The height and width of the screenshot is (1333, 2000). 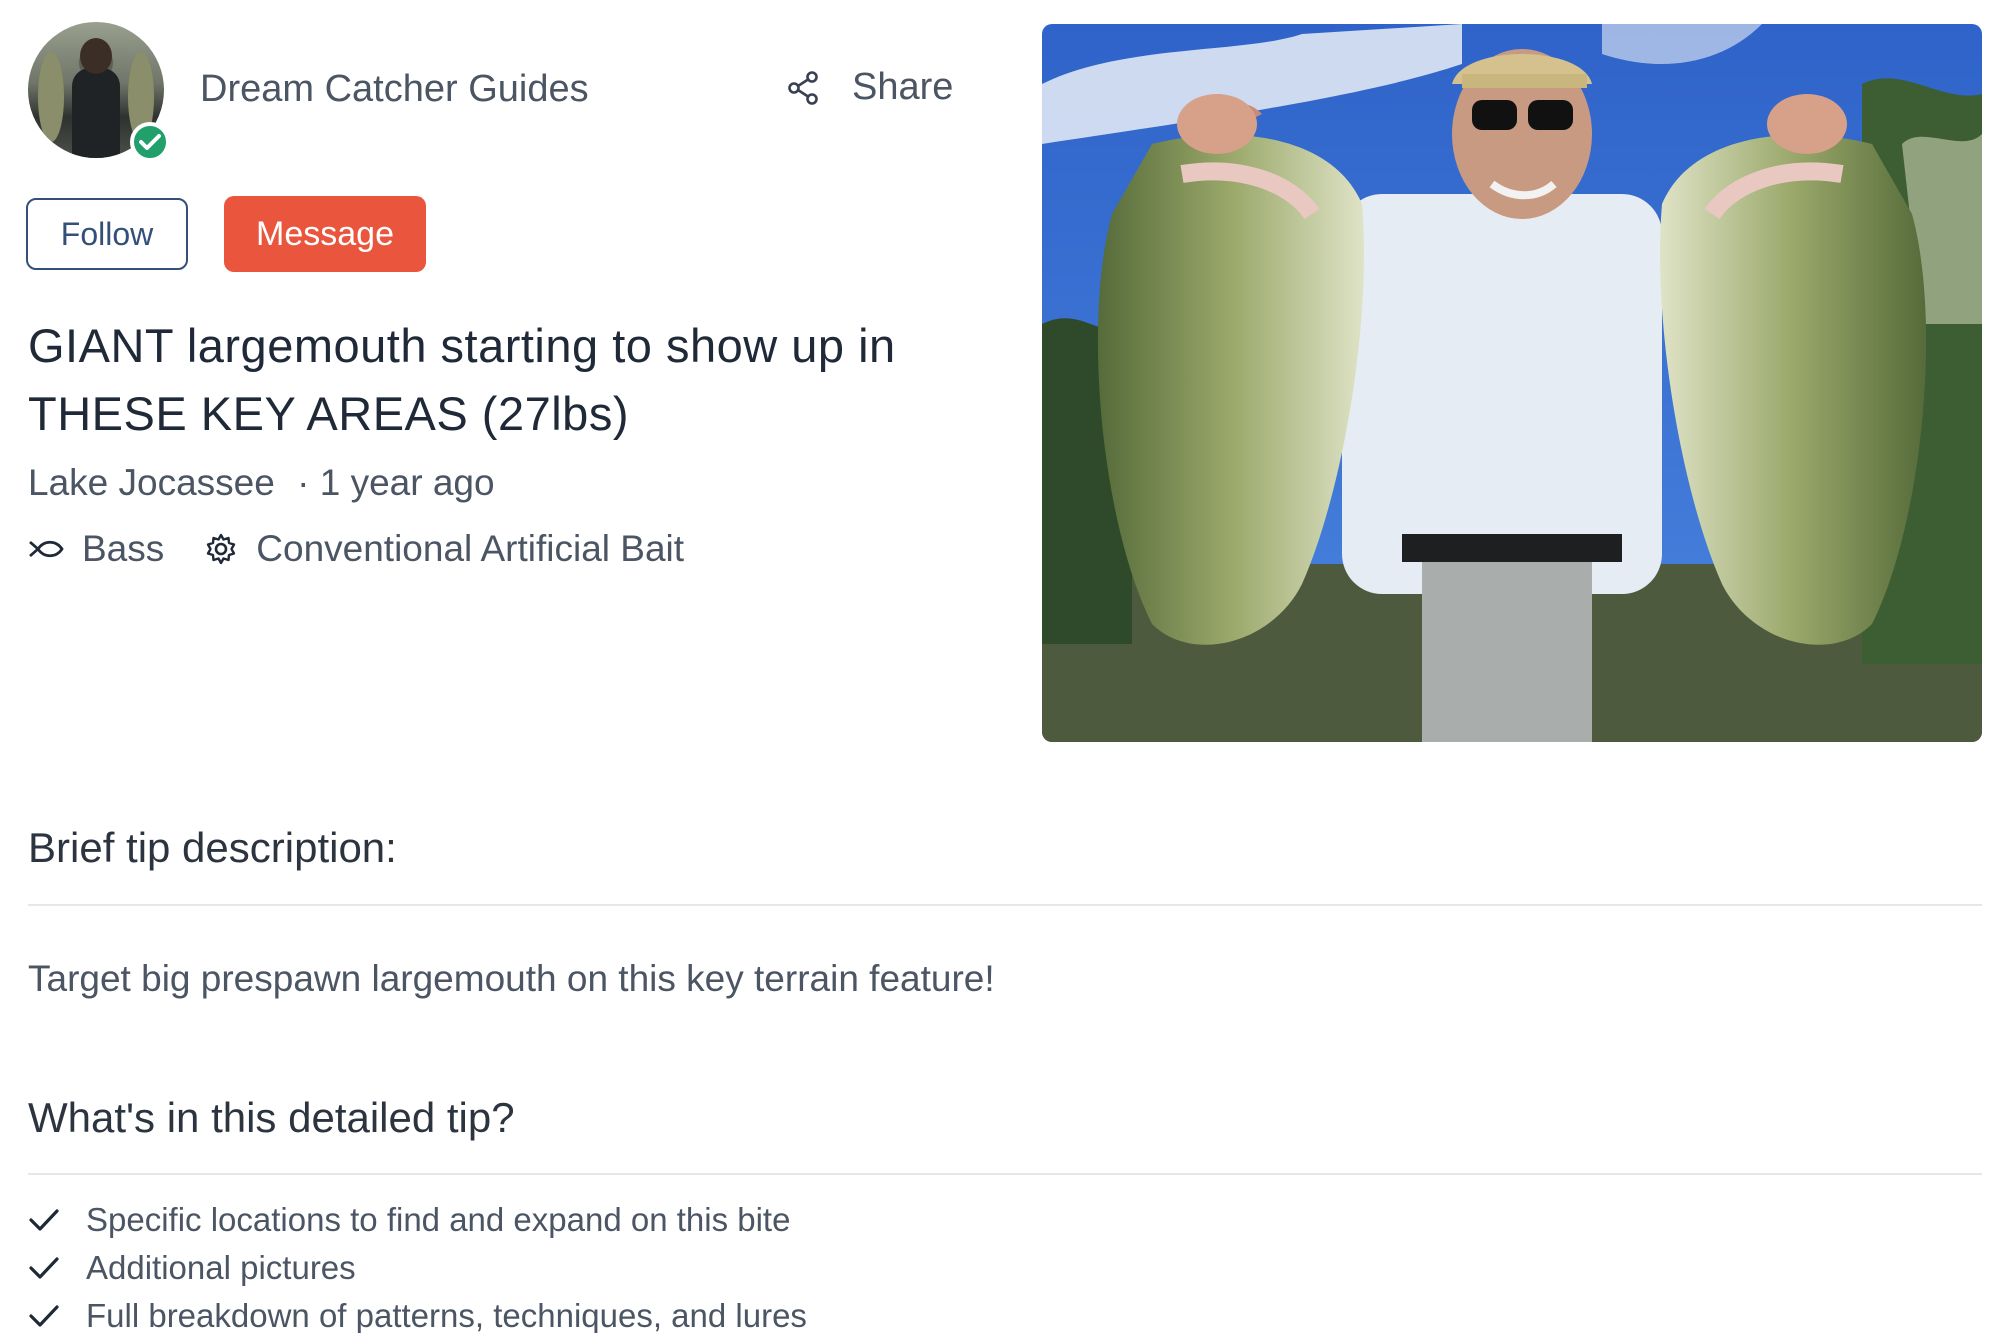 I want to click on tip-meta: Lake Jocassee · 1 year ago, so click(x=261, y=483).